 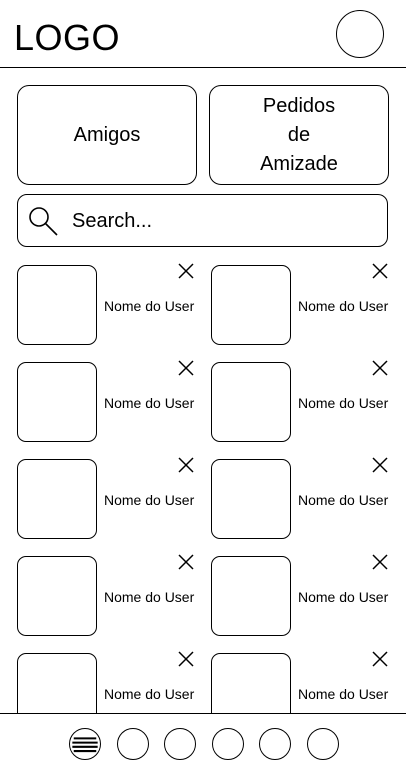 I want to click on tab-amigos-label: Amigos, so click(x=107, y=134).